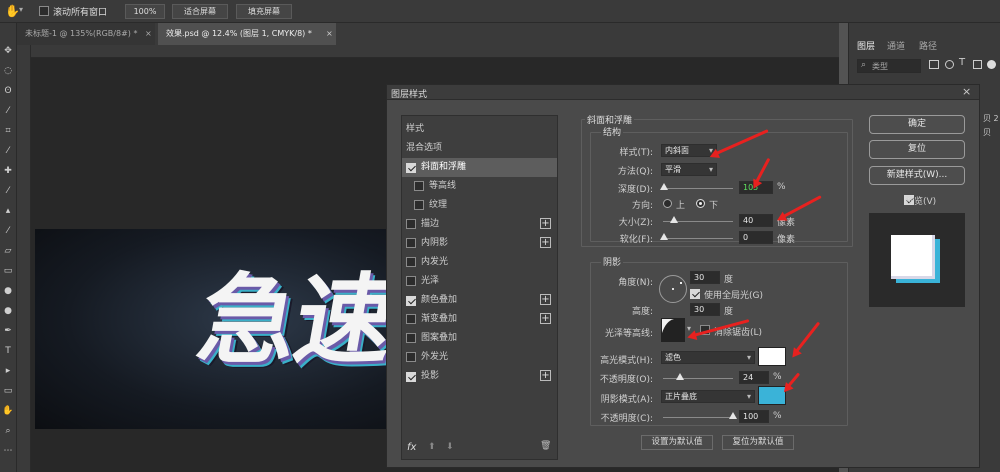  I want to click on style-list-item: 颜色叠加 +, so click(479, 300).